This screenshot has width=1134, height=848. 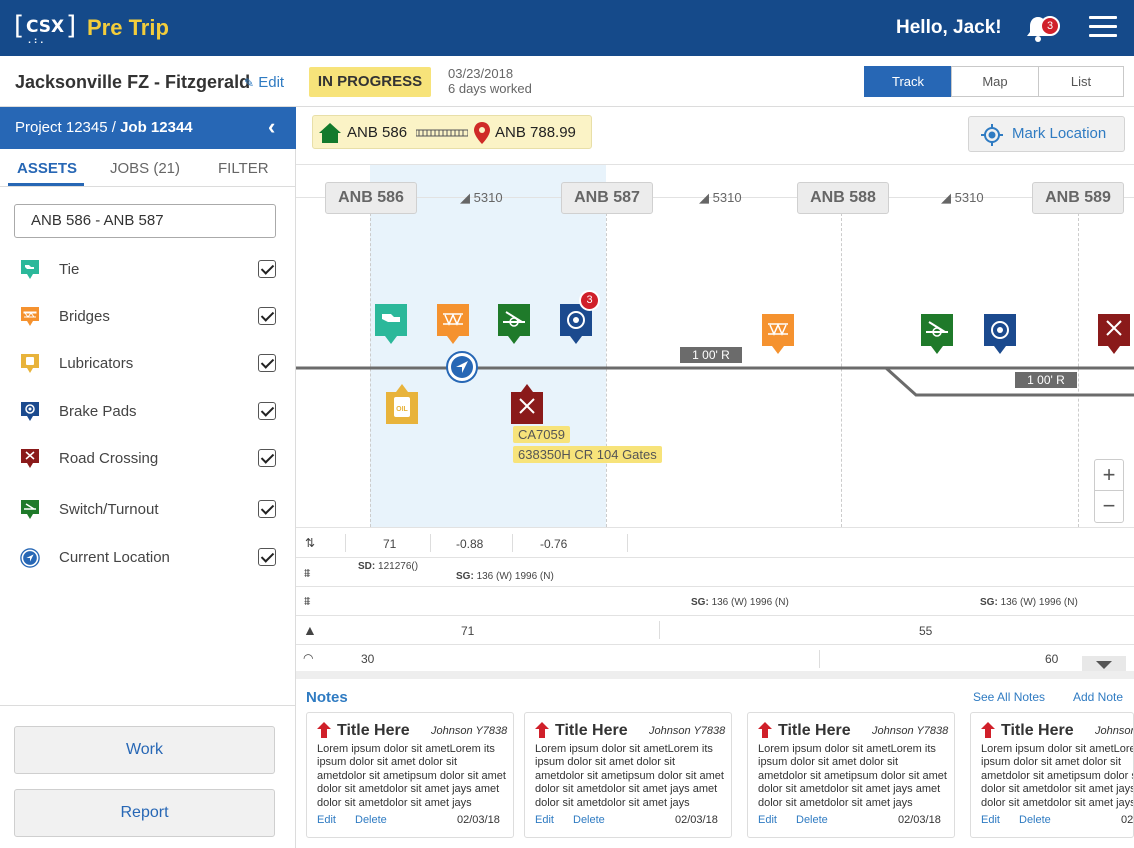 What do you see at coordinates (114, 557) in the screenshot?
I see `asset-label: Current Location` at bounding box center [114, 557].